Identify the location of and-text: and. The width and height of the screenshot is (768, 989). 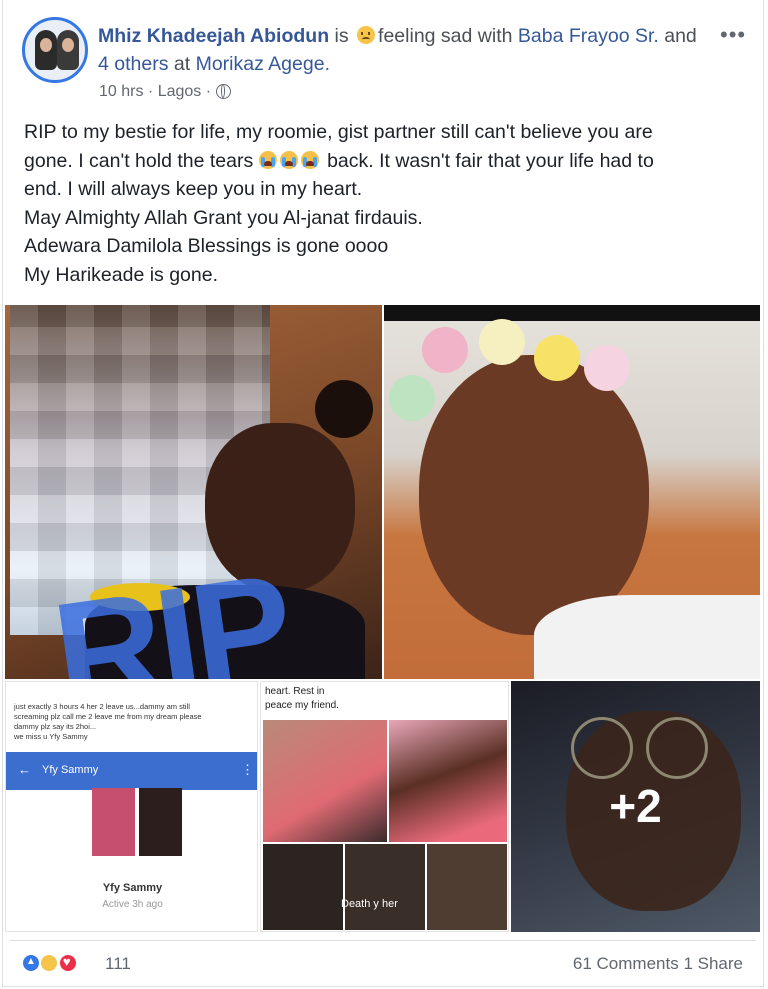
(680, 36).